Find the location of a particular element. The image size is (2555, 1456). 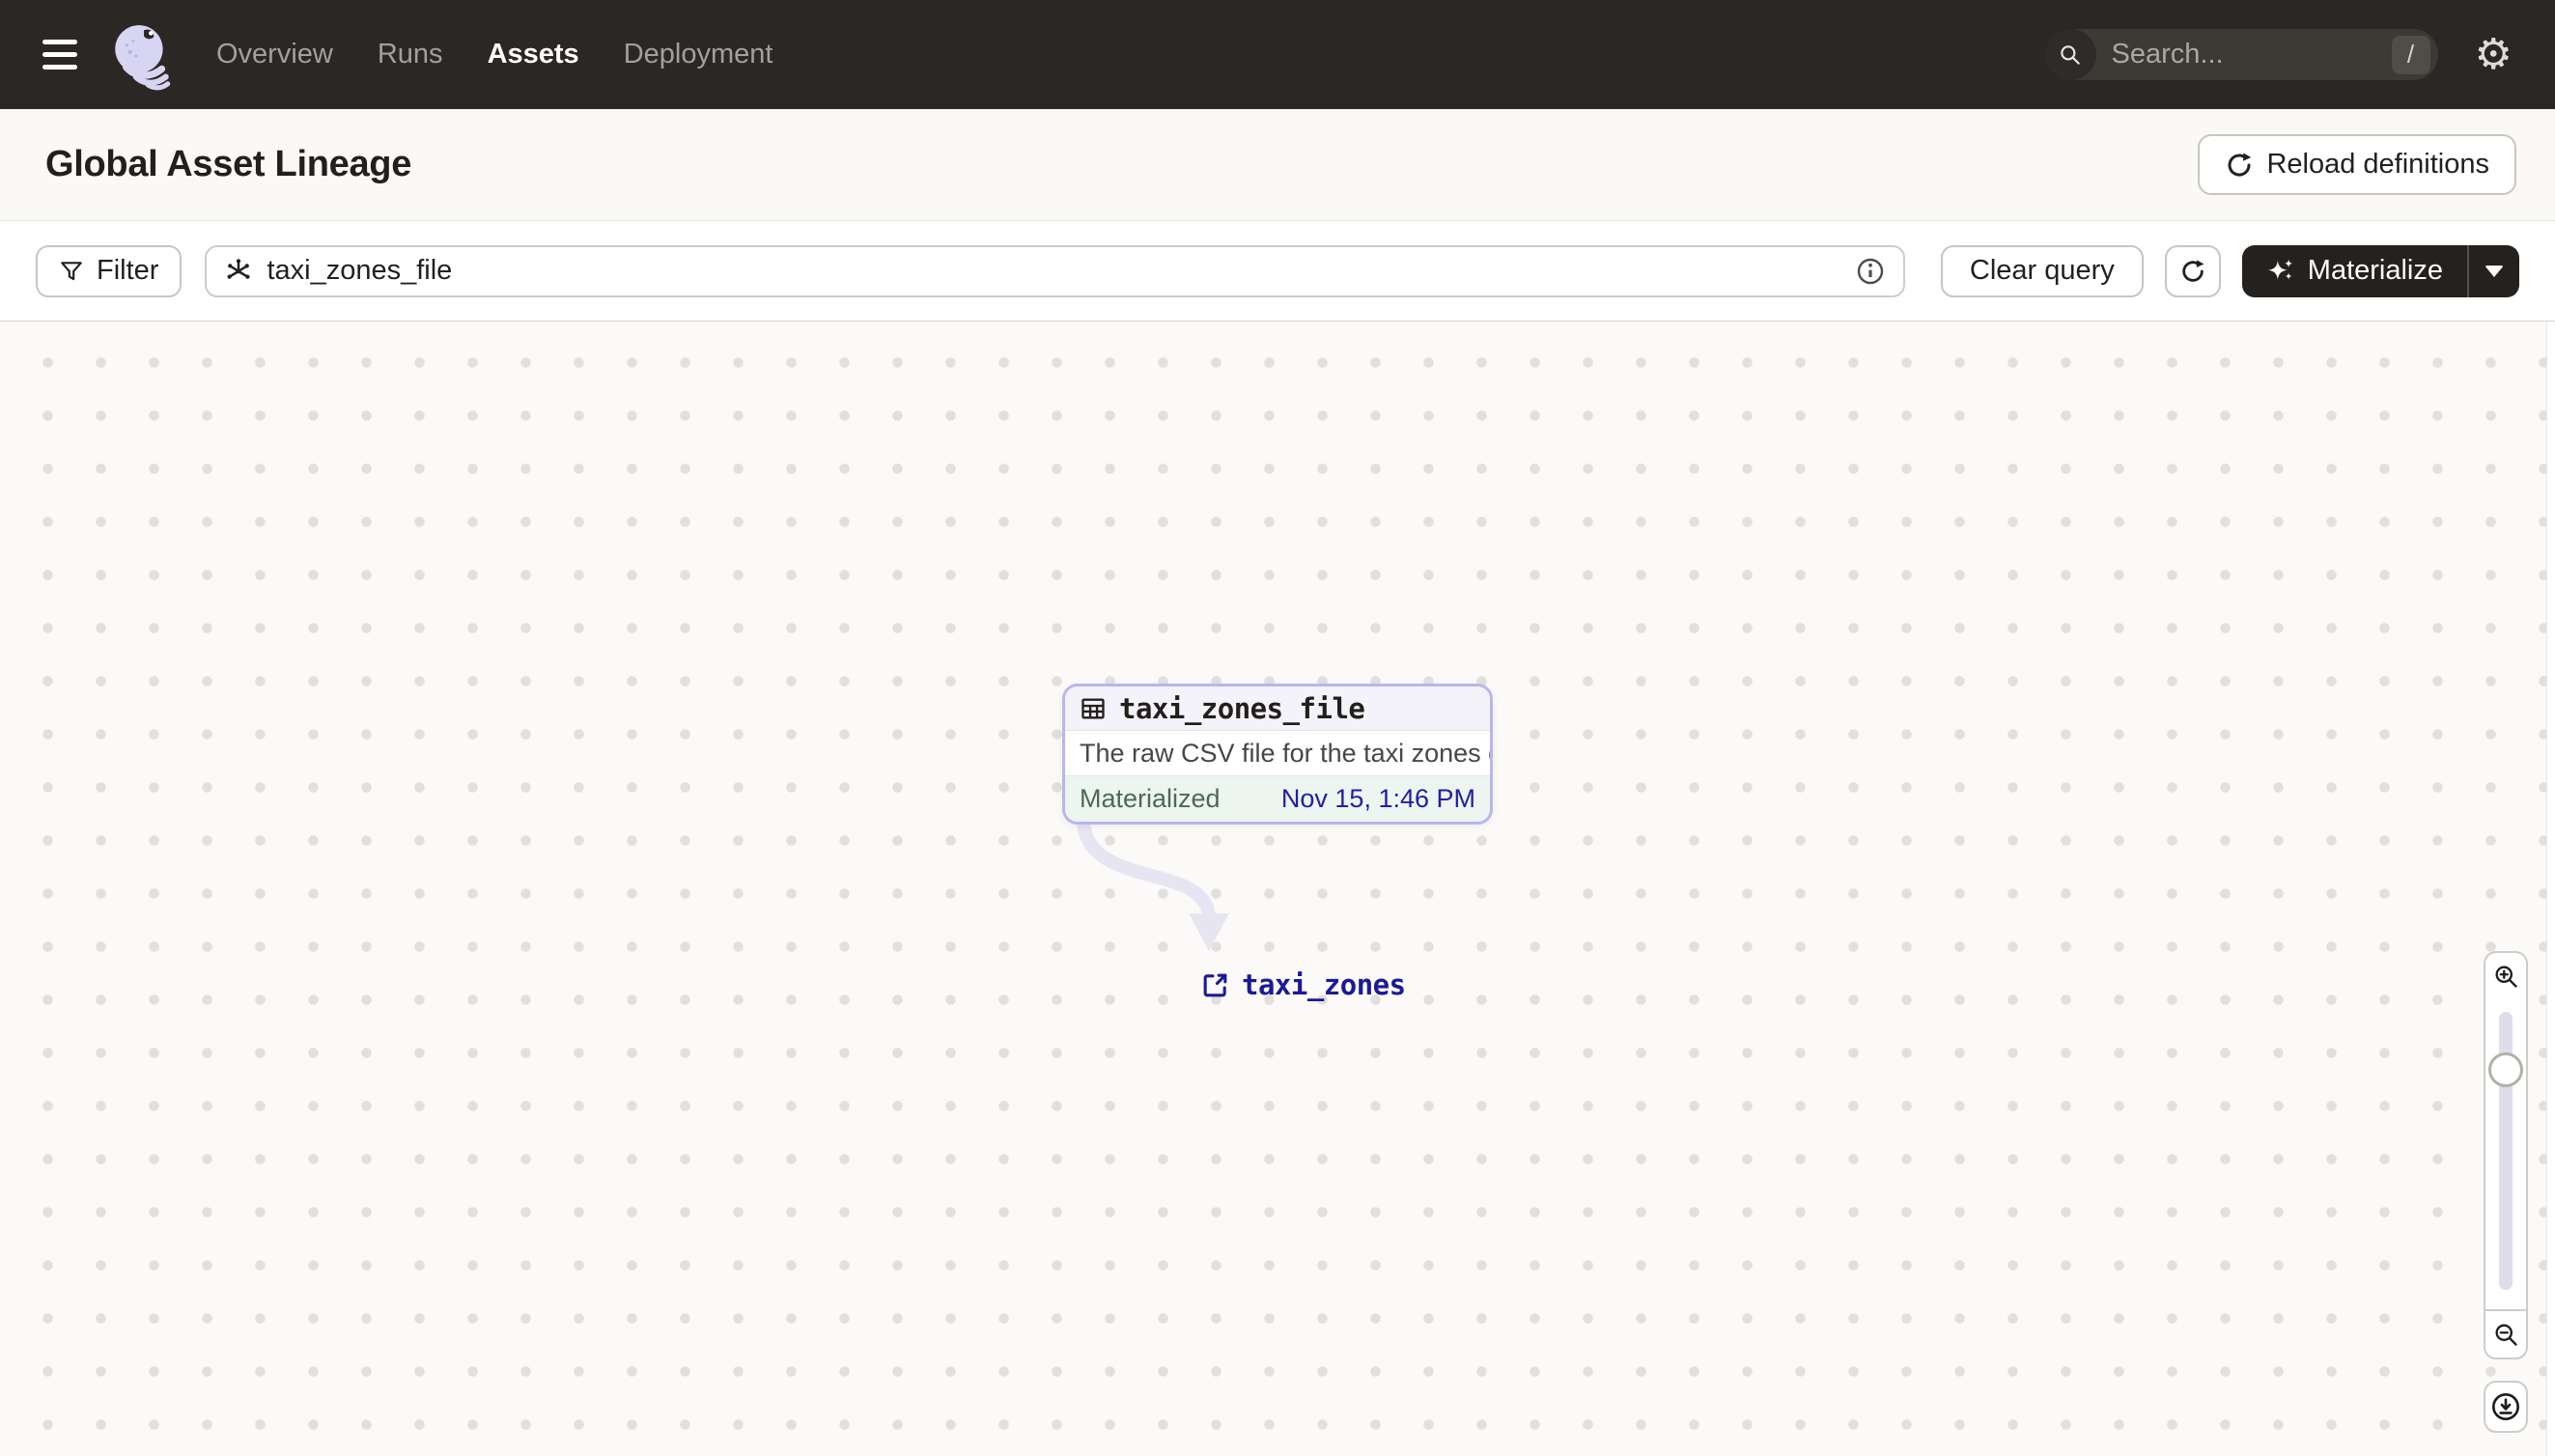

downstream-asset-taxi-zones: taxi_zones is located at coordinates (1303, 985).